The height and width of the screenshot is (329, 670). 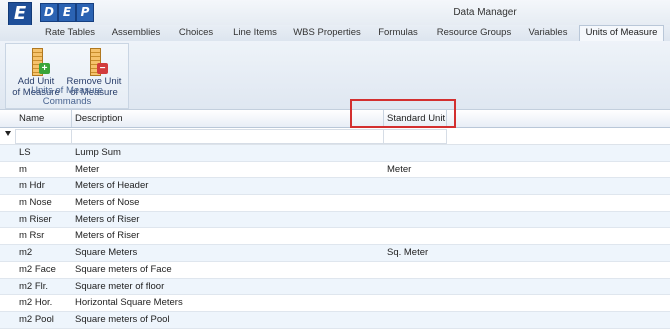 What do you see at coordinates (44, 202) in the screenshot?
I see `name-cell: m Nose` at bounding box center [44, 202].